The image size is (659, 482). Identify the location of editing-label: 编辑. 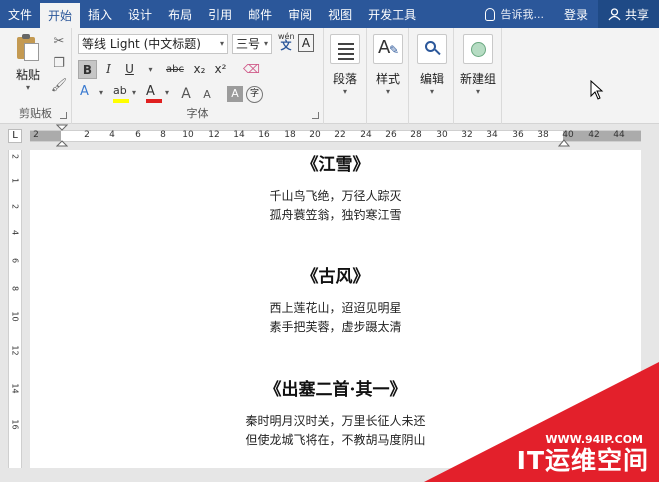
(431, 79).